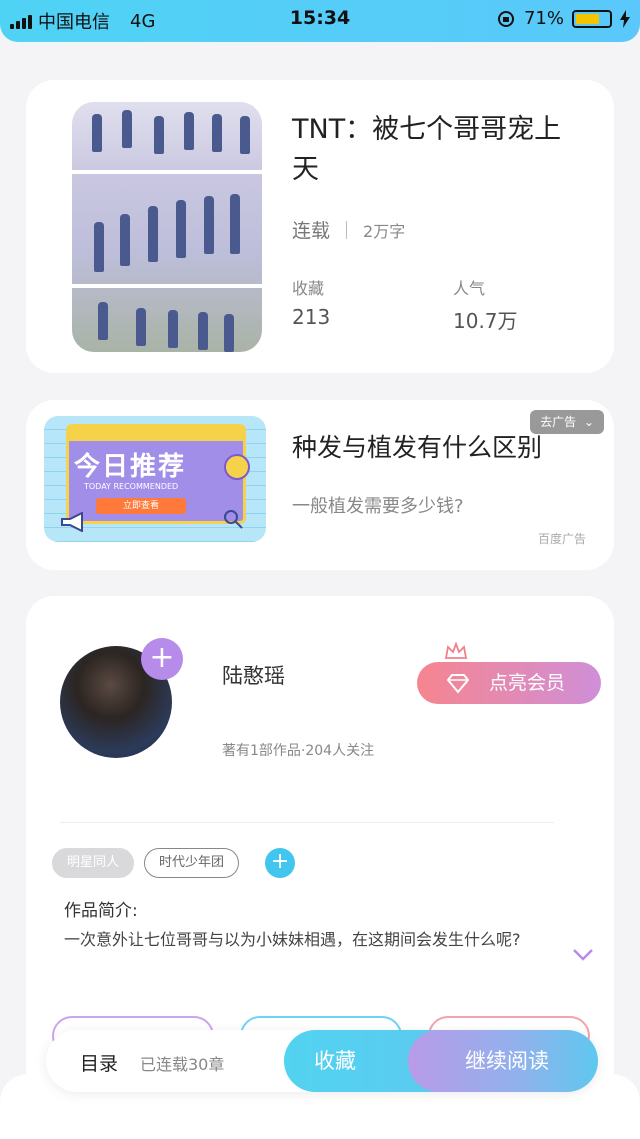  What do you see at coordinates (101, 911) in the screenshot?
I see `intro-label: 作品简介:` at bounding box center [101, 911].